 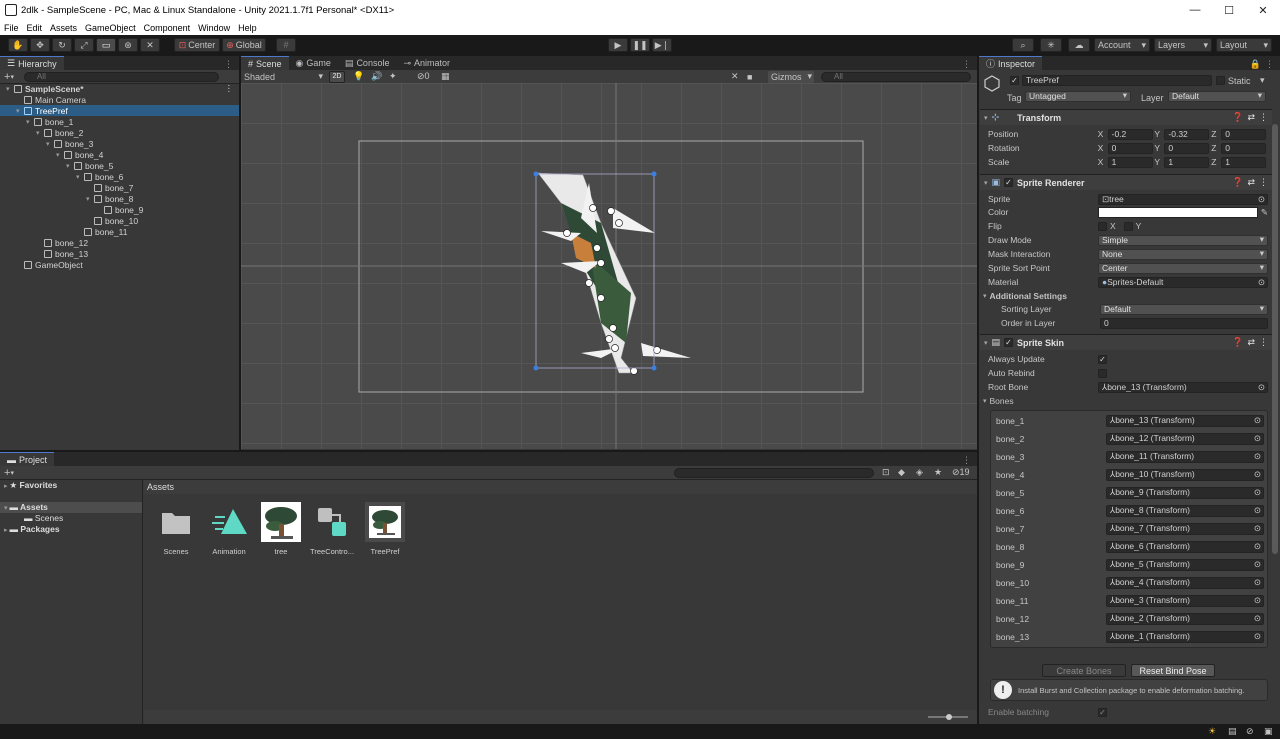 What do you see at coordinates (919, 472) in the screenshot?
I see `tag-icon: ◈` at bounding box center [919, 472].